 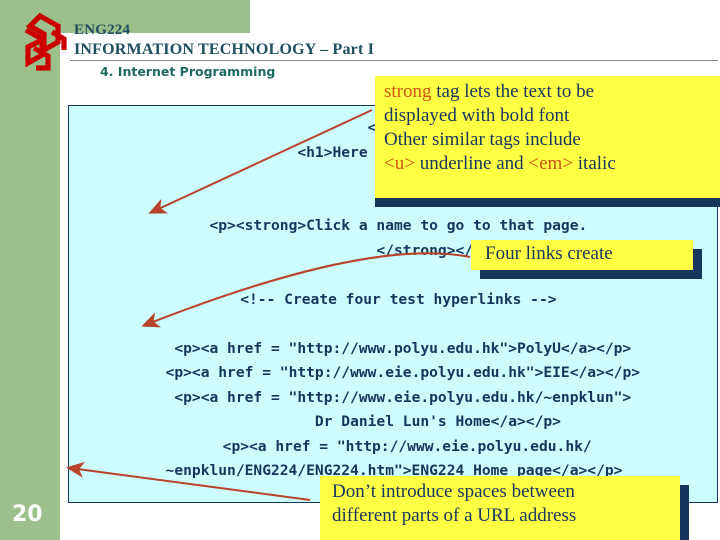 What do you see at coordinates (394, 60) in the screenshot?
I see `header-divider` at bounding box center [394, 60].